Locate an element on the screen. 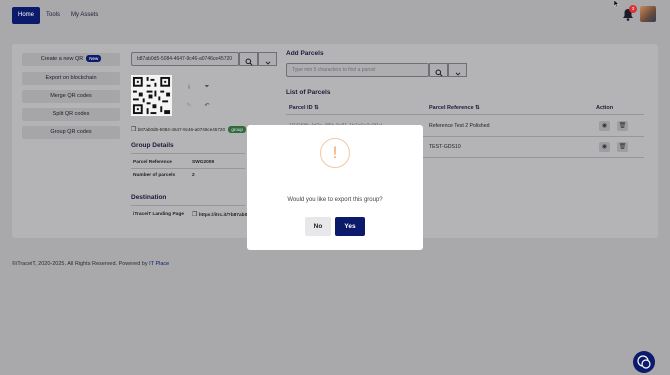  no-button: No is located at coordinates (318, 226).